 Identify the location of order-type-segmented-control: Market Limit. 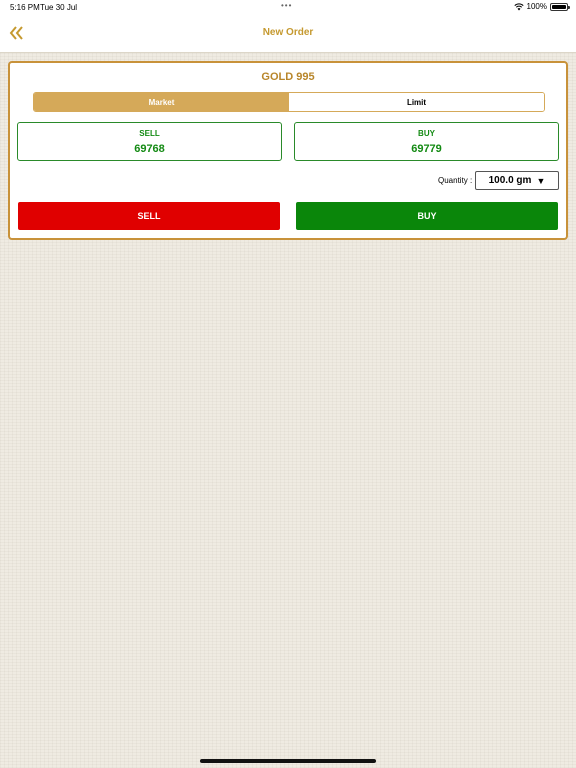
(289, 102).